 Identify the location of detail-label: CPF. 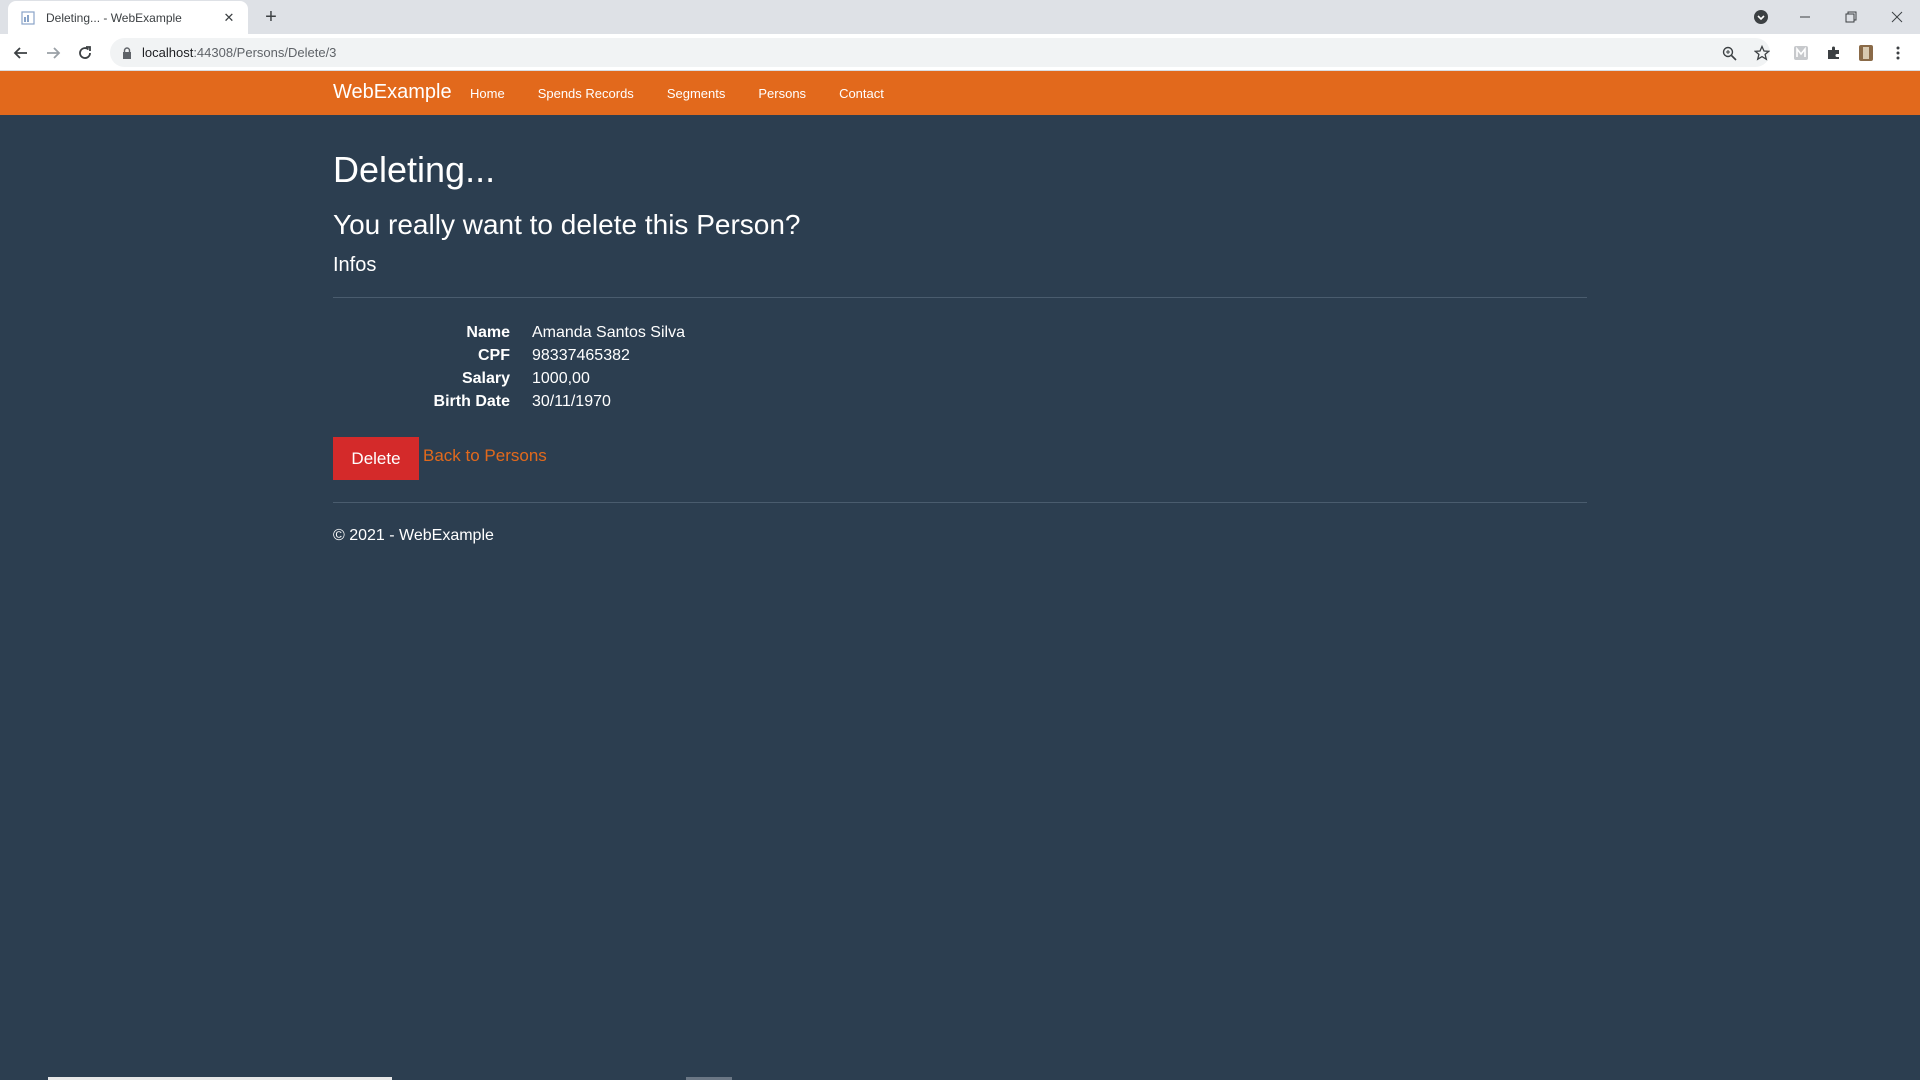
(494, 355).